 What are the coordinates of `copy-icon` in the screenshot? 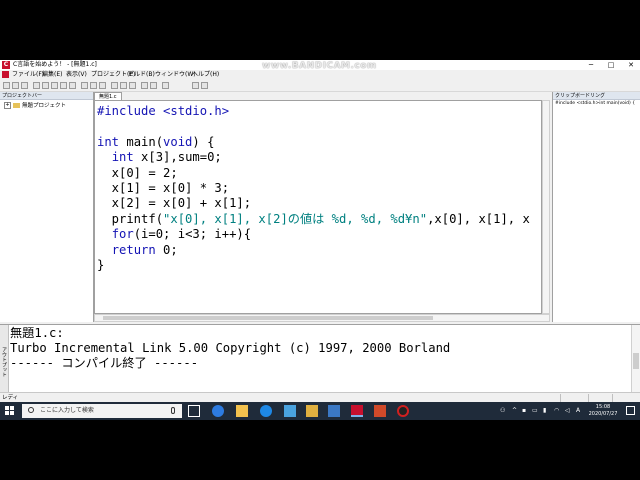 It's located at (45, 85).